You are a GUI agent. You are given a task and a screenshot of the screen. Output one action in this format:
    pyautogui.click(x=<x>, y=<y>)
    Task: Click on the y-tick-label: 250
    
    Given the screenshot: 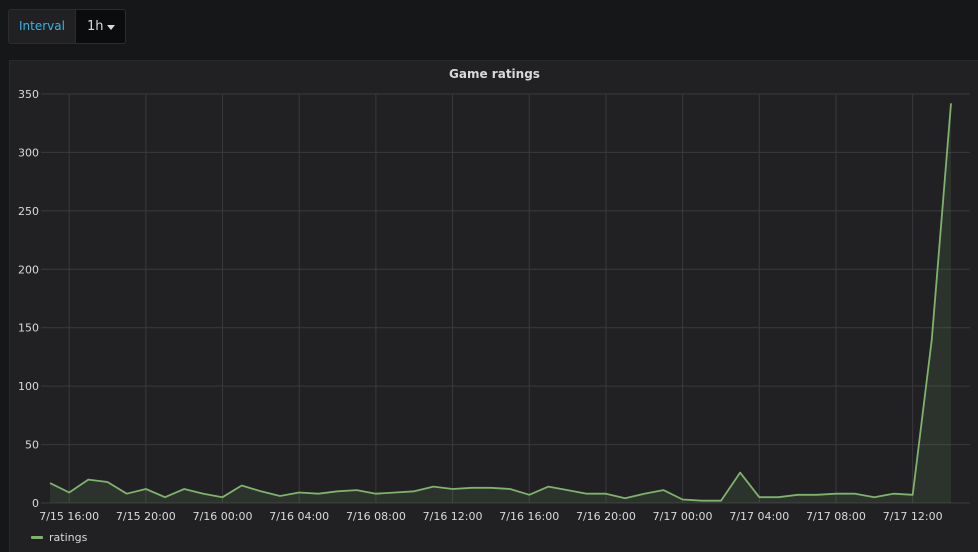 What is the action you would take?
    pyautogui.click(x=28, y=211)
    